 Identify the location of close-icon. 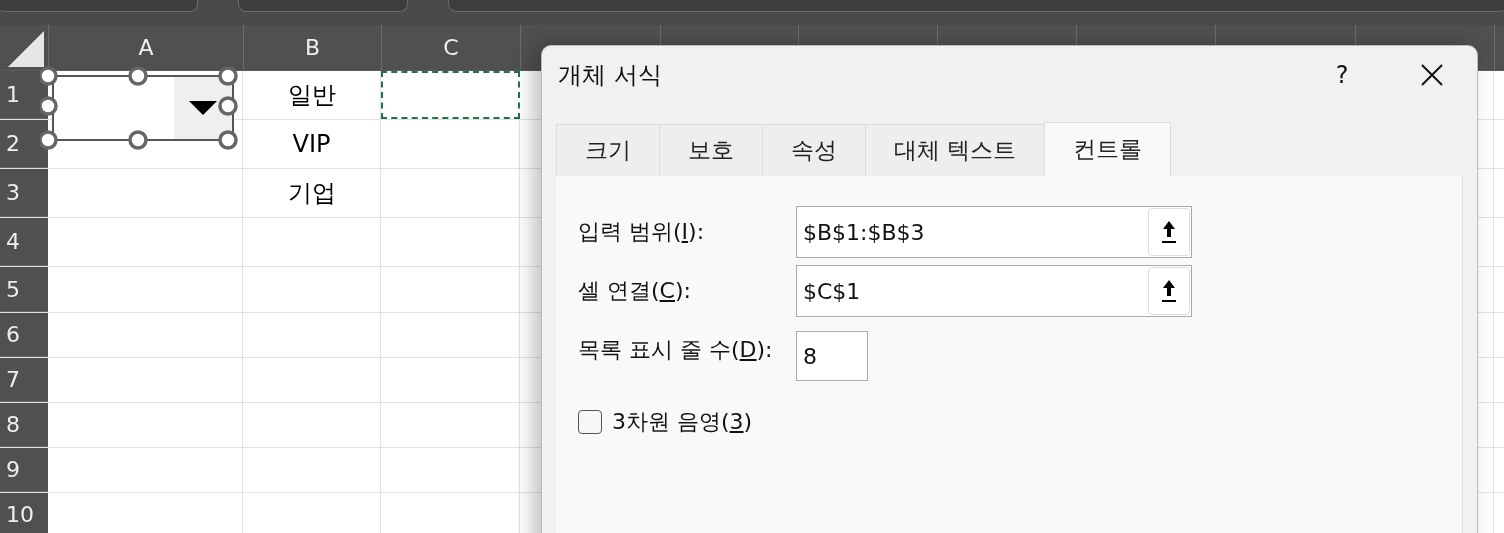
(1432, 75).